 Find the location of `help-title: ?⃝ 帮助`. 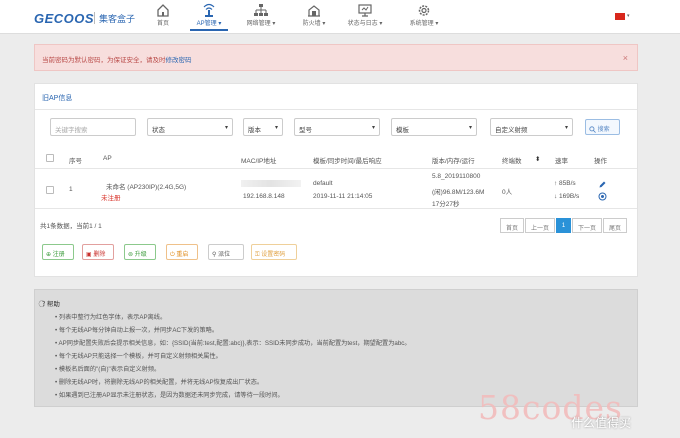

help-title: ?⃝ 帮助 is located at coordinates (51, 303).